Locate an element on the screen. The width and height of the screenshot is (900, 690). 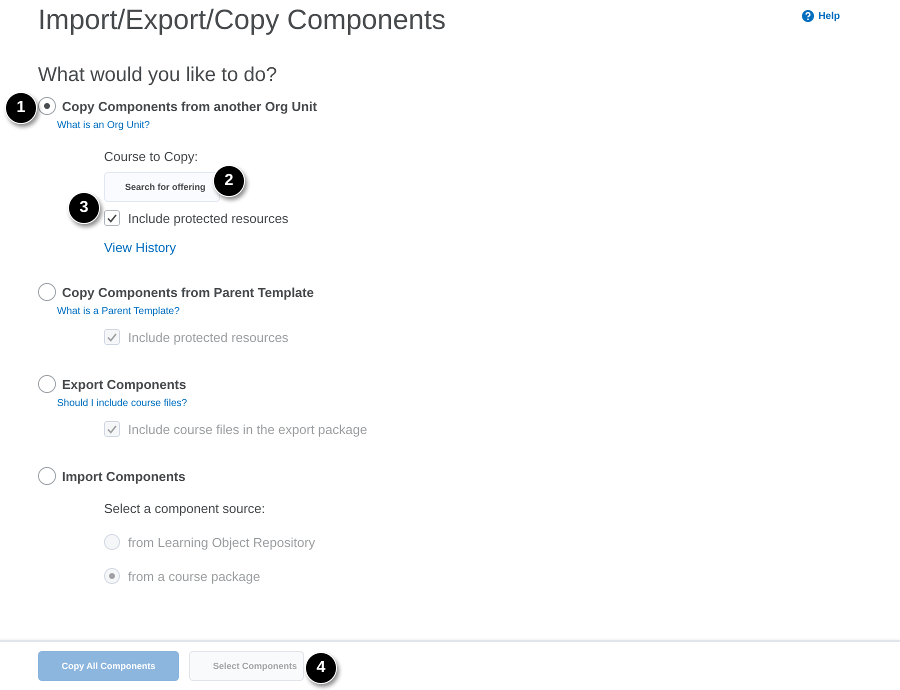
field-label: Course to Copy: is located at coordinates (151, 156).